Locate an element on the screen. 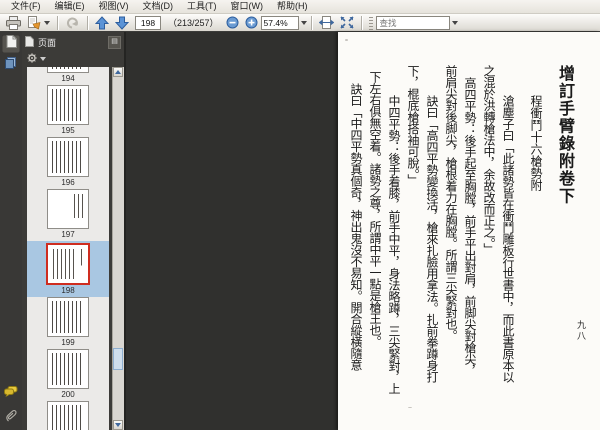  page-thumbnail-current: 198 is located at coordinates (68, 269).